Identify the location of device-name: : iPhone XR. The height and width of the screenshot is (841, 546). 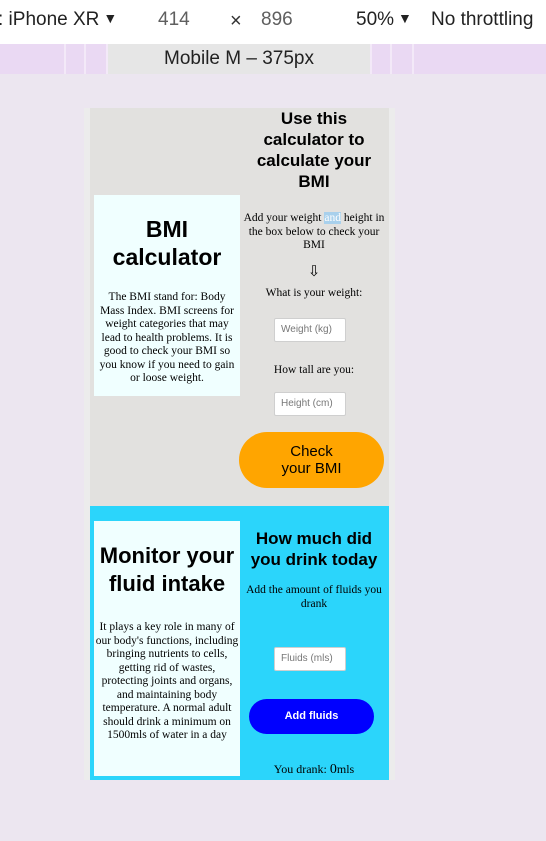
(50, 19).